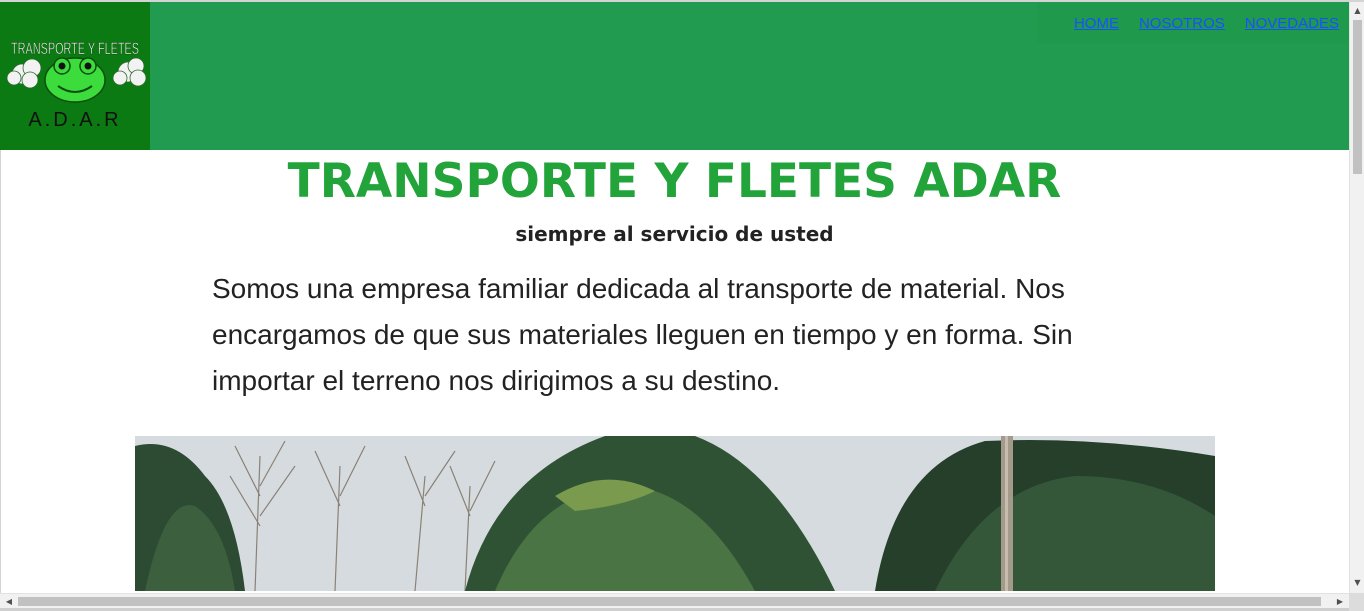 The height and width of the screenshot is (611, 1364). What do you see at coordinates (1357, 97) in the screenshot?
I see `vertical-scroll-thumb` at bounding box center [1357, 97].